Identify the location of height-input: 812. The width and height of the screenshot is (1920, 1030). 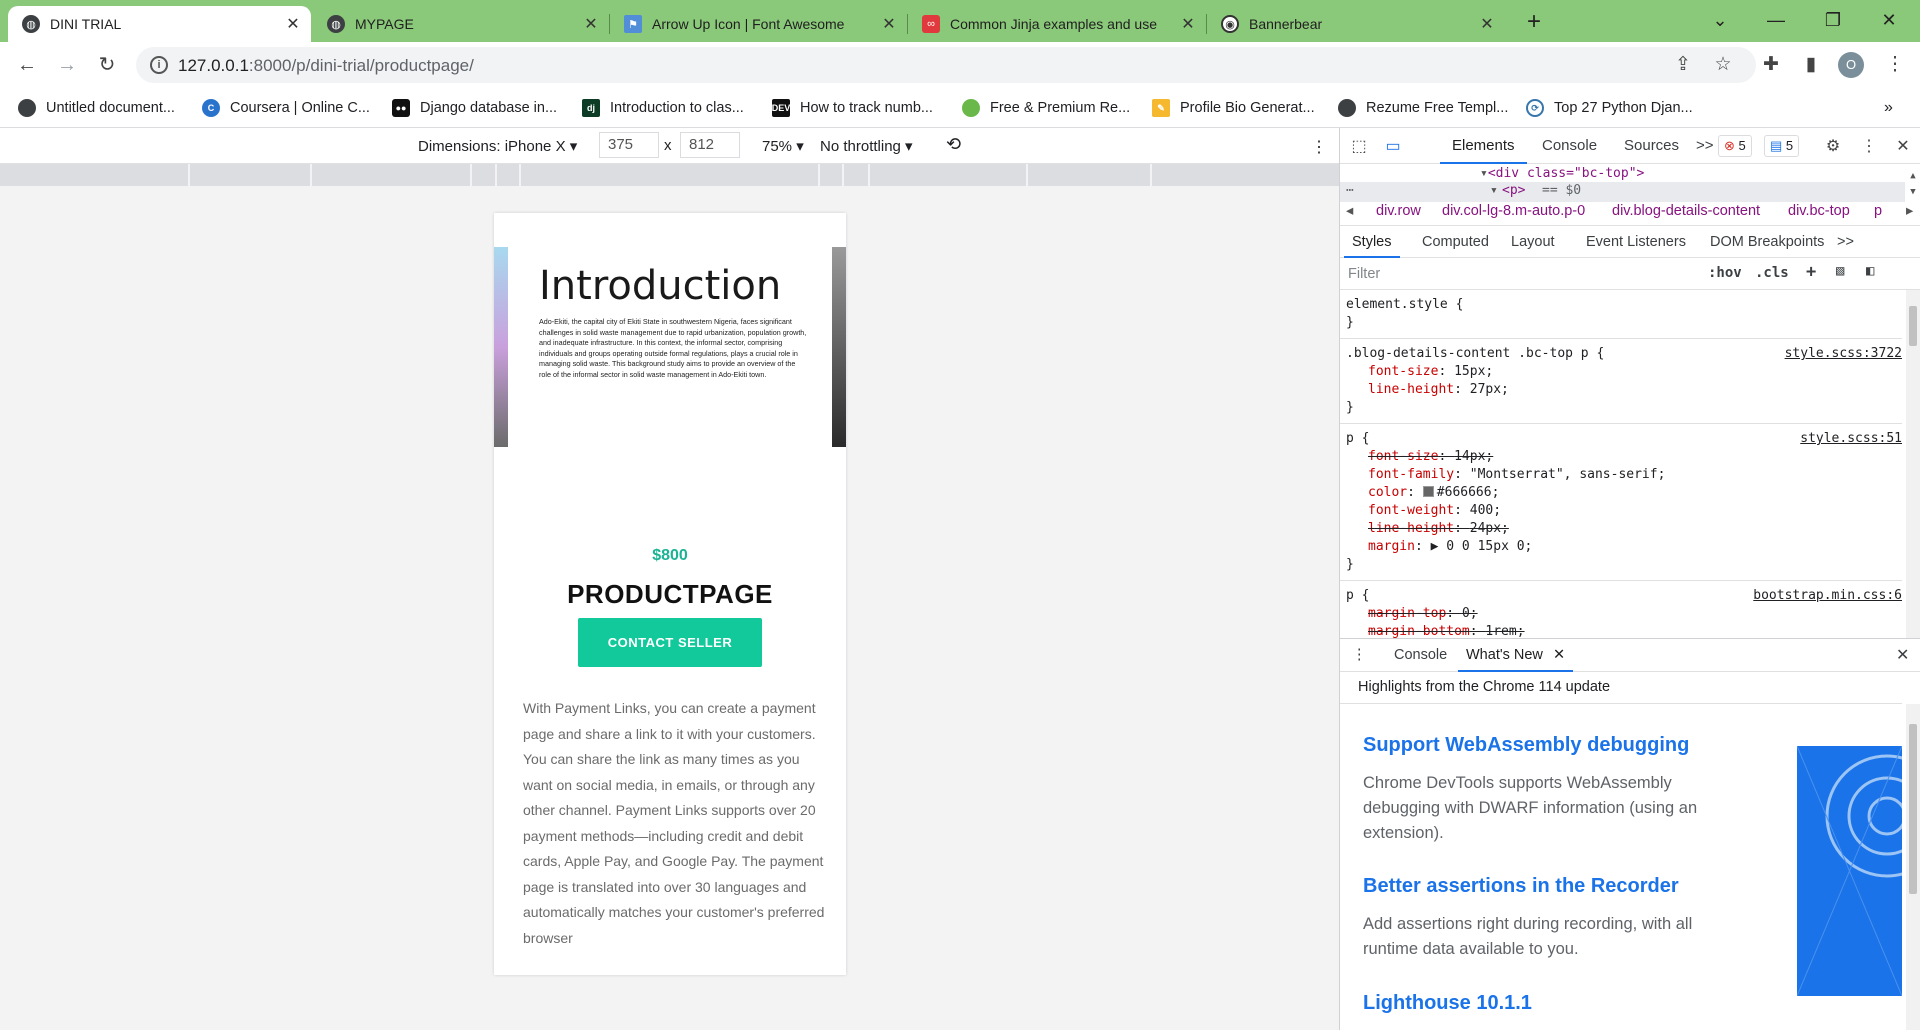
(710, 145).